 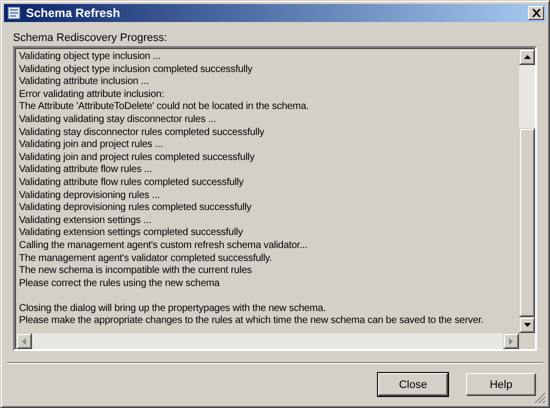 I want to click on log-line: Closing the dialog will bring up the propertypages with the new schema., so click(x=173, y=309).